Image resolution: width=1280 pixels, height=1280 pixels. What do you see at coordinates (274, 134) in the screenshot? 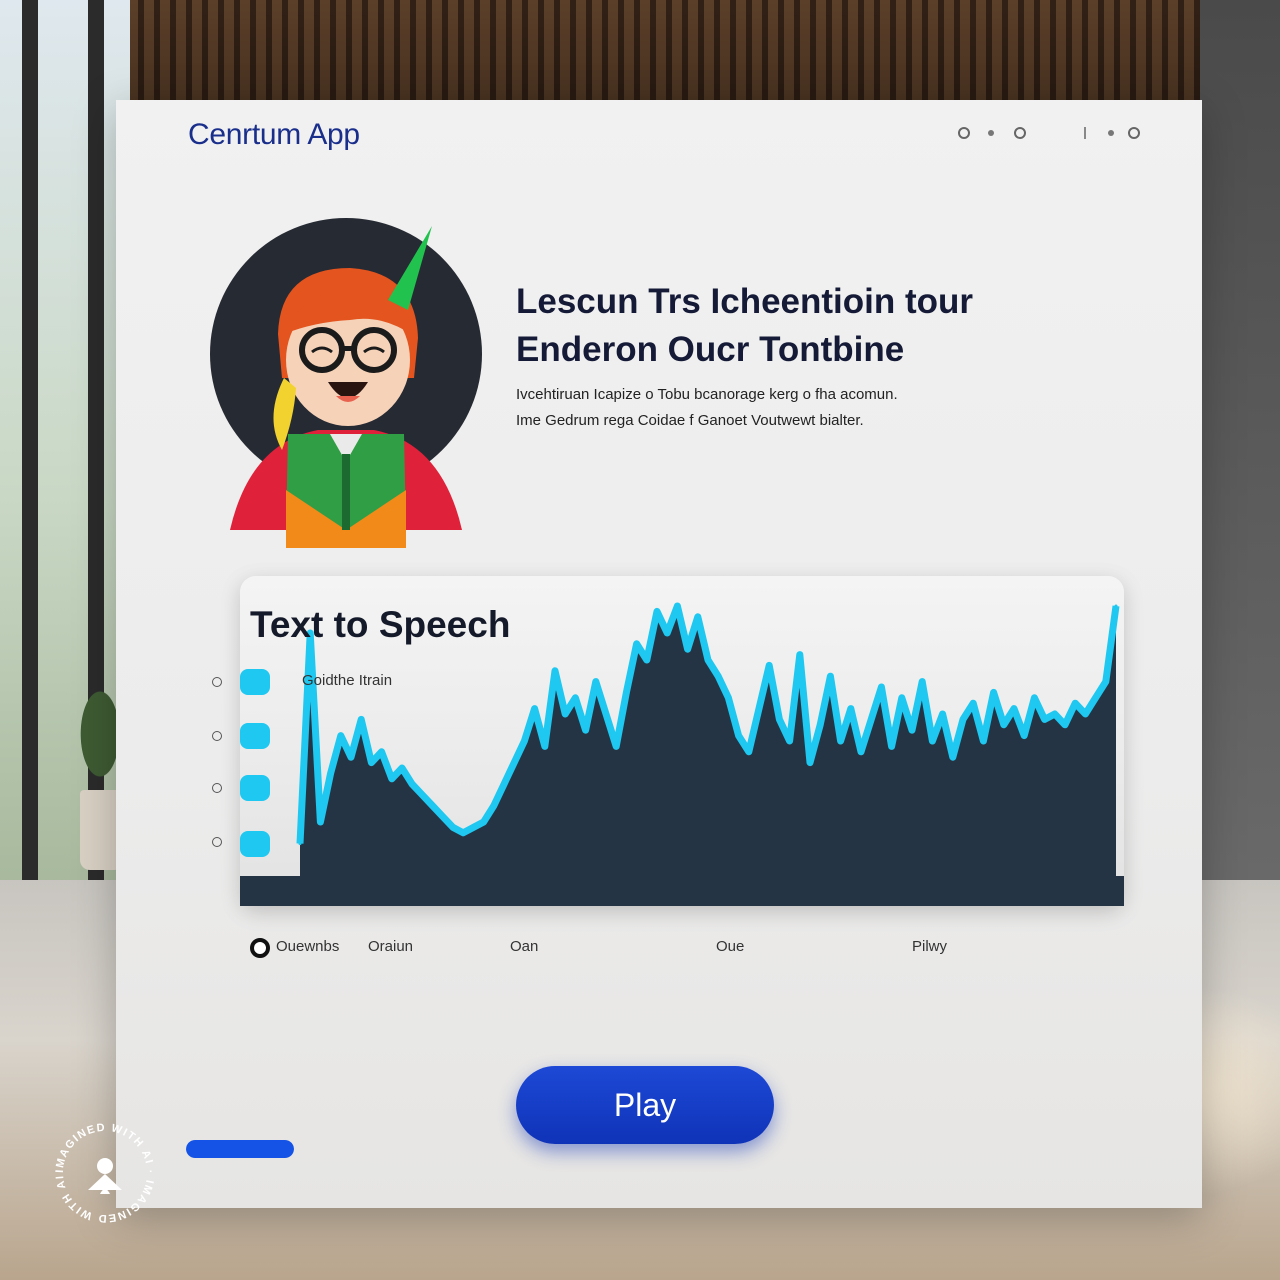
I see `app-title: Cenrtum App` at bounding box center [274, 134].